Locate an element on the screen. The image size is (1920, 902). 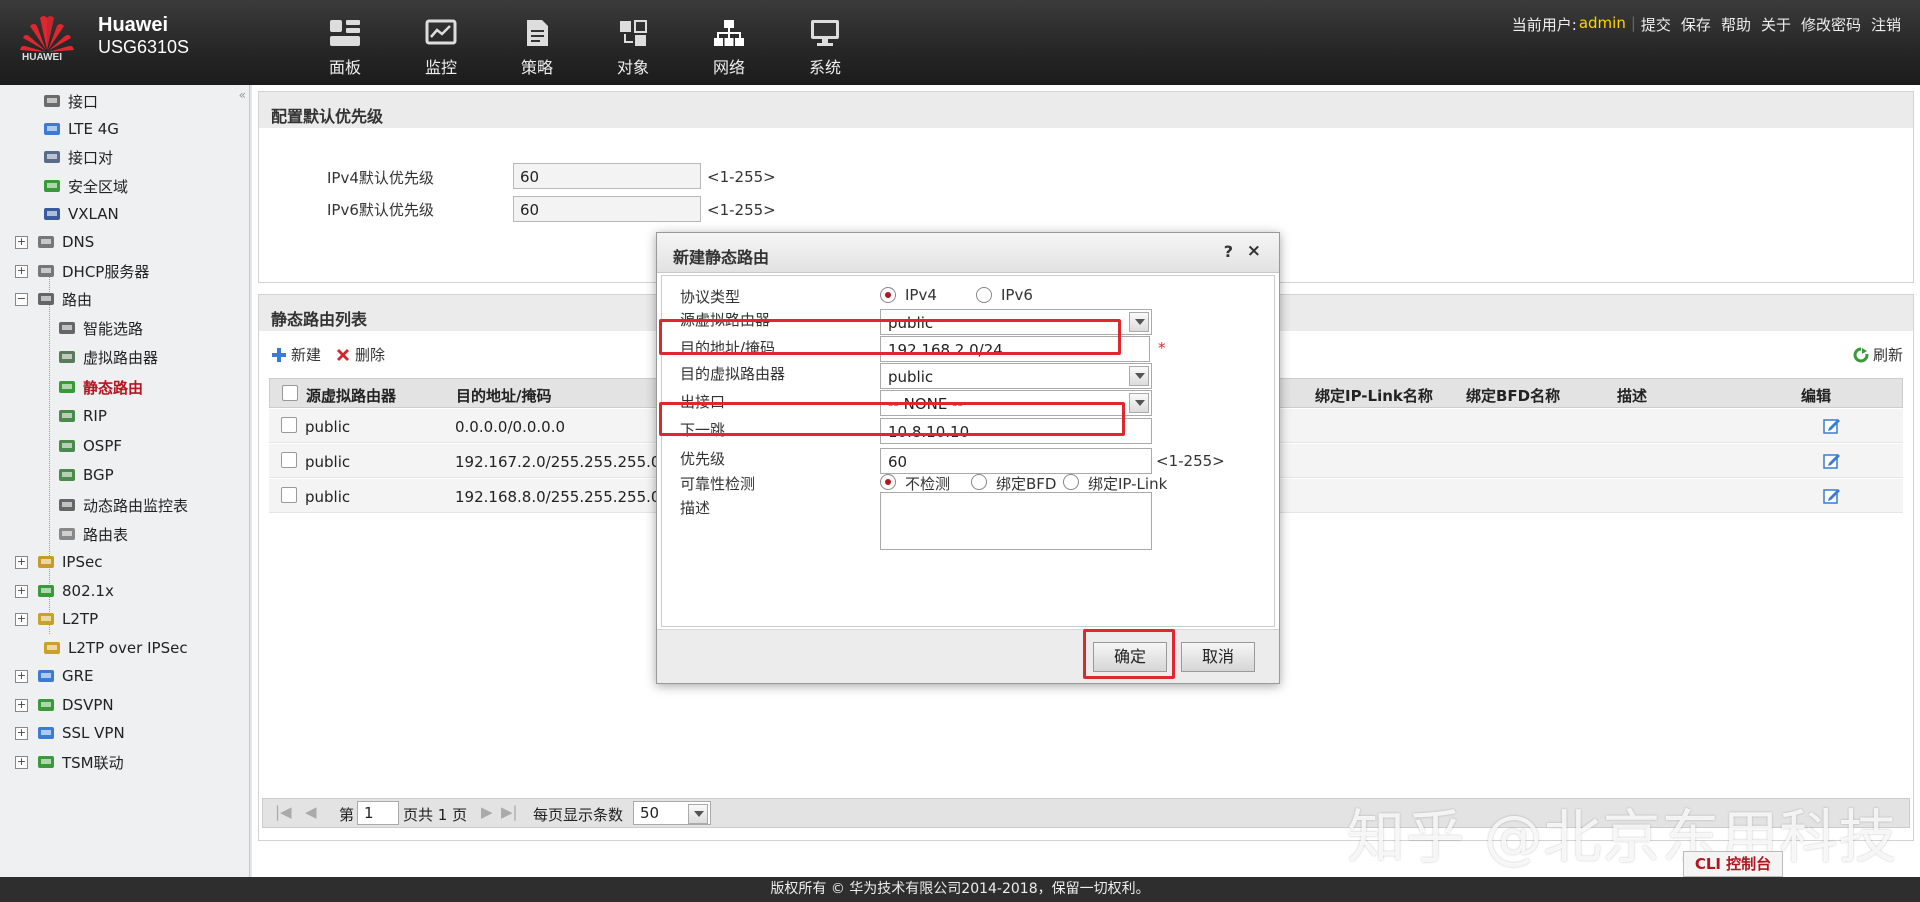
sidebar-item: 虚拟路由器 is located at coordinates (107, 357).